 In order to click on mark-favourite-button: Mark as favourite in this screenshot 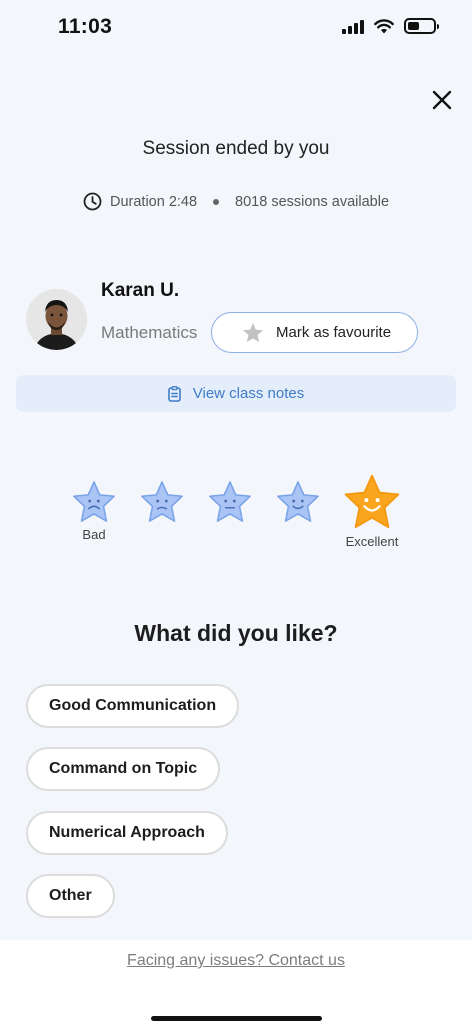, I will do `click(314, 332)`.